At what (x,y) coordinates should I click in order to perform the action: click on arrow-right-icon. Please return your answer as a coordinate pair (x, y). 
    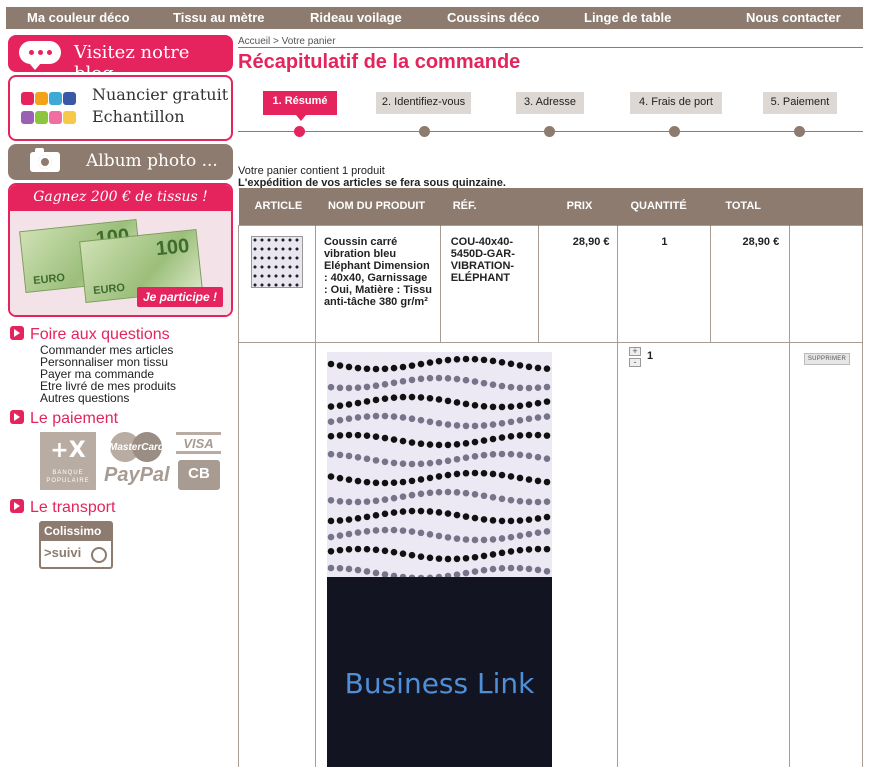
    Looking at the image, I should click on (17, 333).